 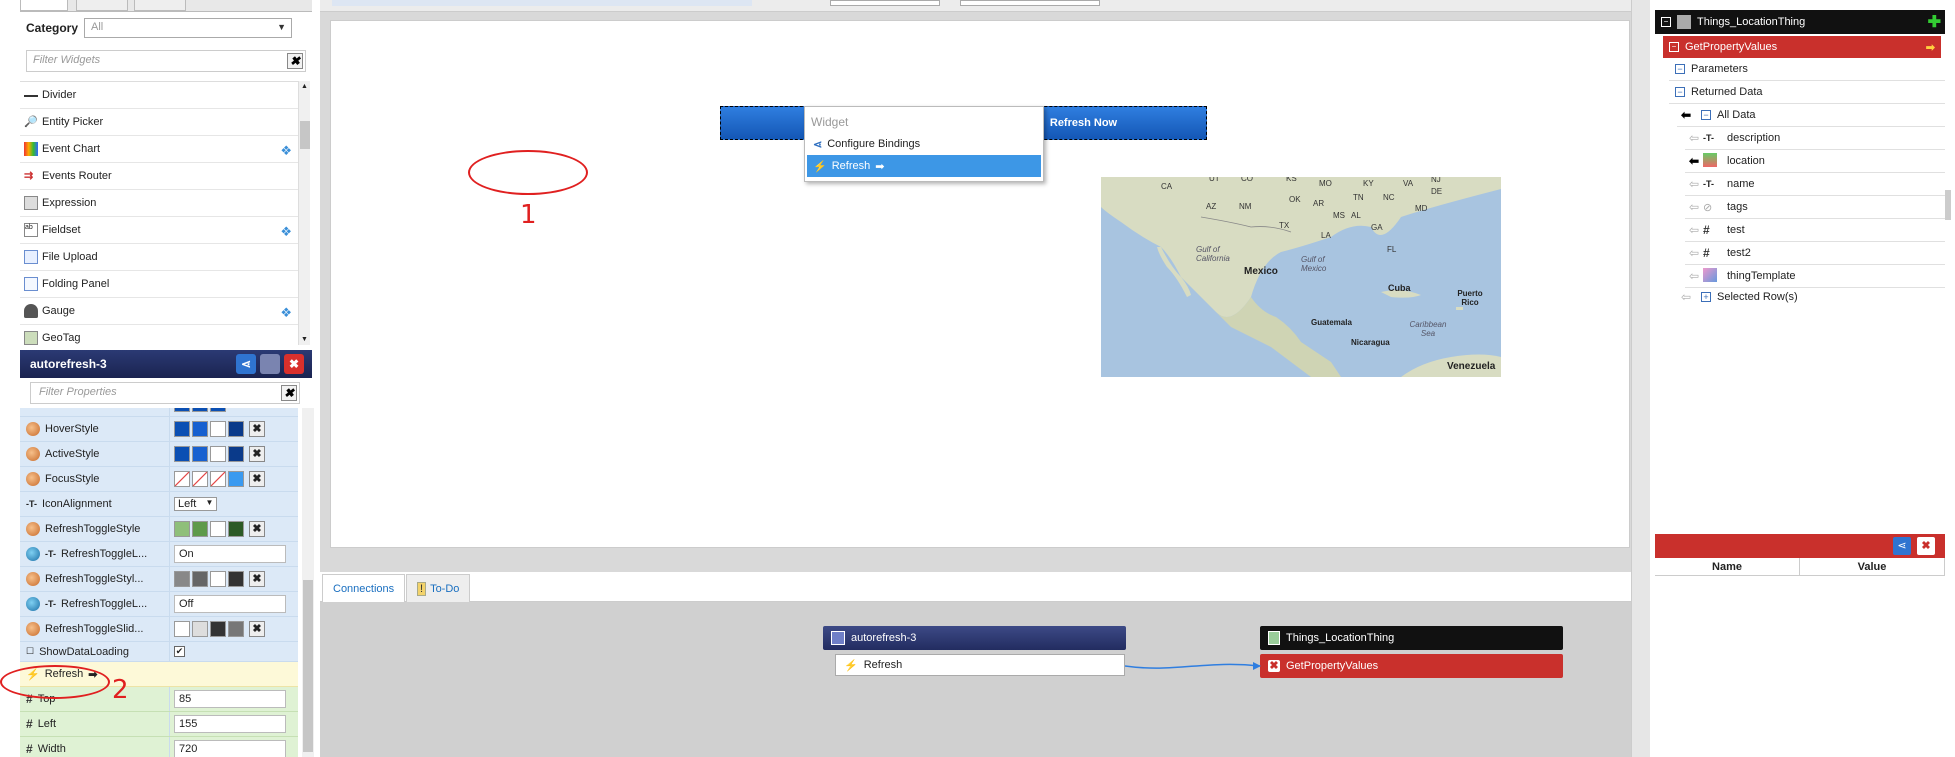 What do you see at coordinates (1807, 69) in the screenshot?
I see `tree-item: − Parameters` at bounding box center [1807, 69].